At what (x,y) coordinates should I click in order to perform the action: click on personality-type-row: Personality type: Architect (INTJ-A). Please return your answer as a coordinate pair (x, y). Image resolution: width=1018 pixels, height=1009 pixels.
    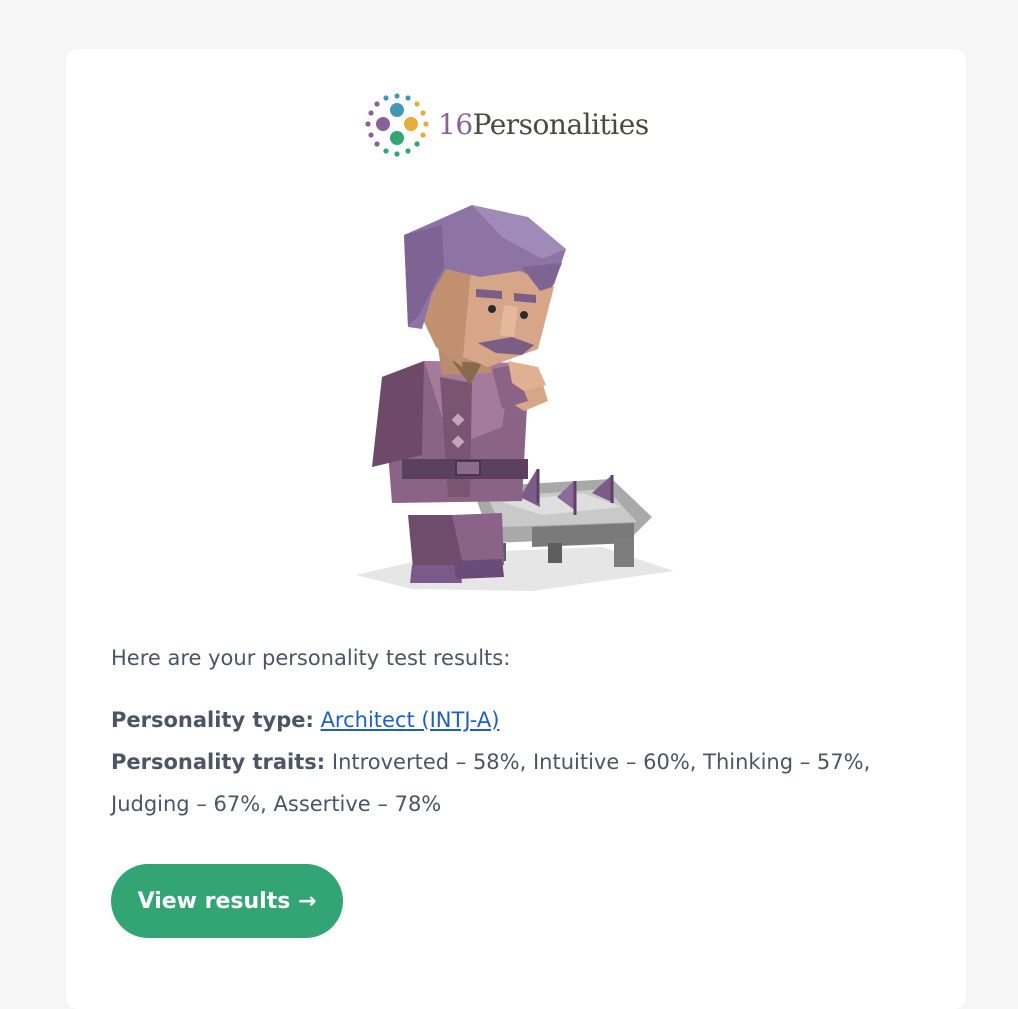
    Looking at the image, I should click on (516, 720).